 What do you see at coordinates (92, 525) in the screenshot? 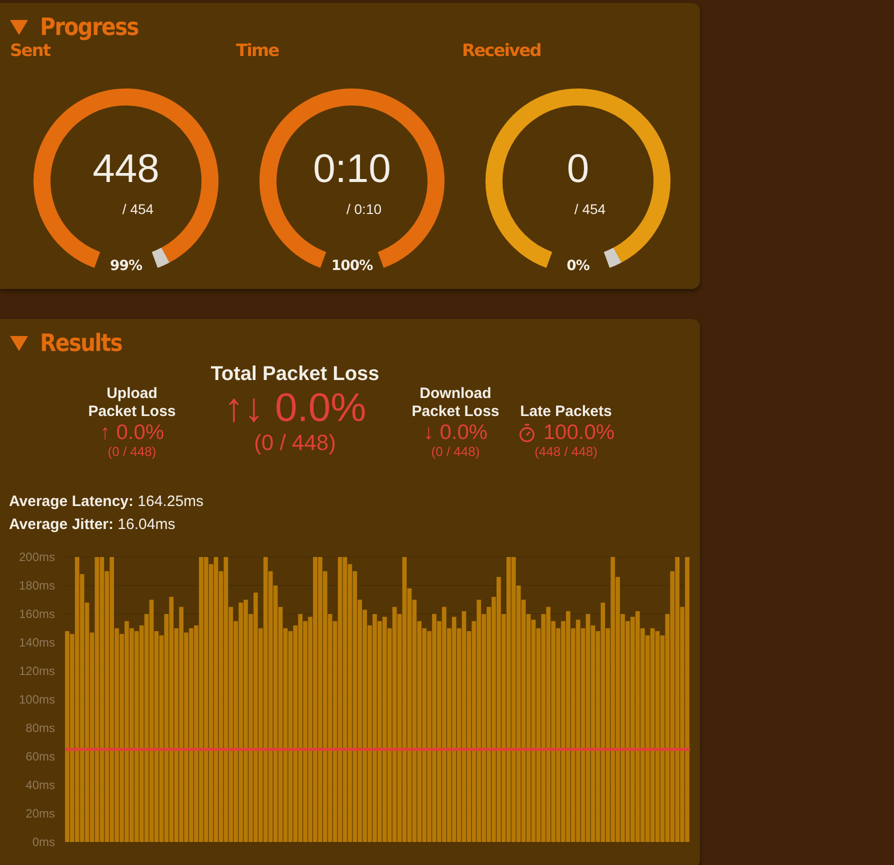
I see `average-line: Average Jitter: 16.04ms` at bounding box center [92, 525].